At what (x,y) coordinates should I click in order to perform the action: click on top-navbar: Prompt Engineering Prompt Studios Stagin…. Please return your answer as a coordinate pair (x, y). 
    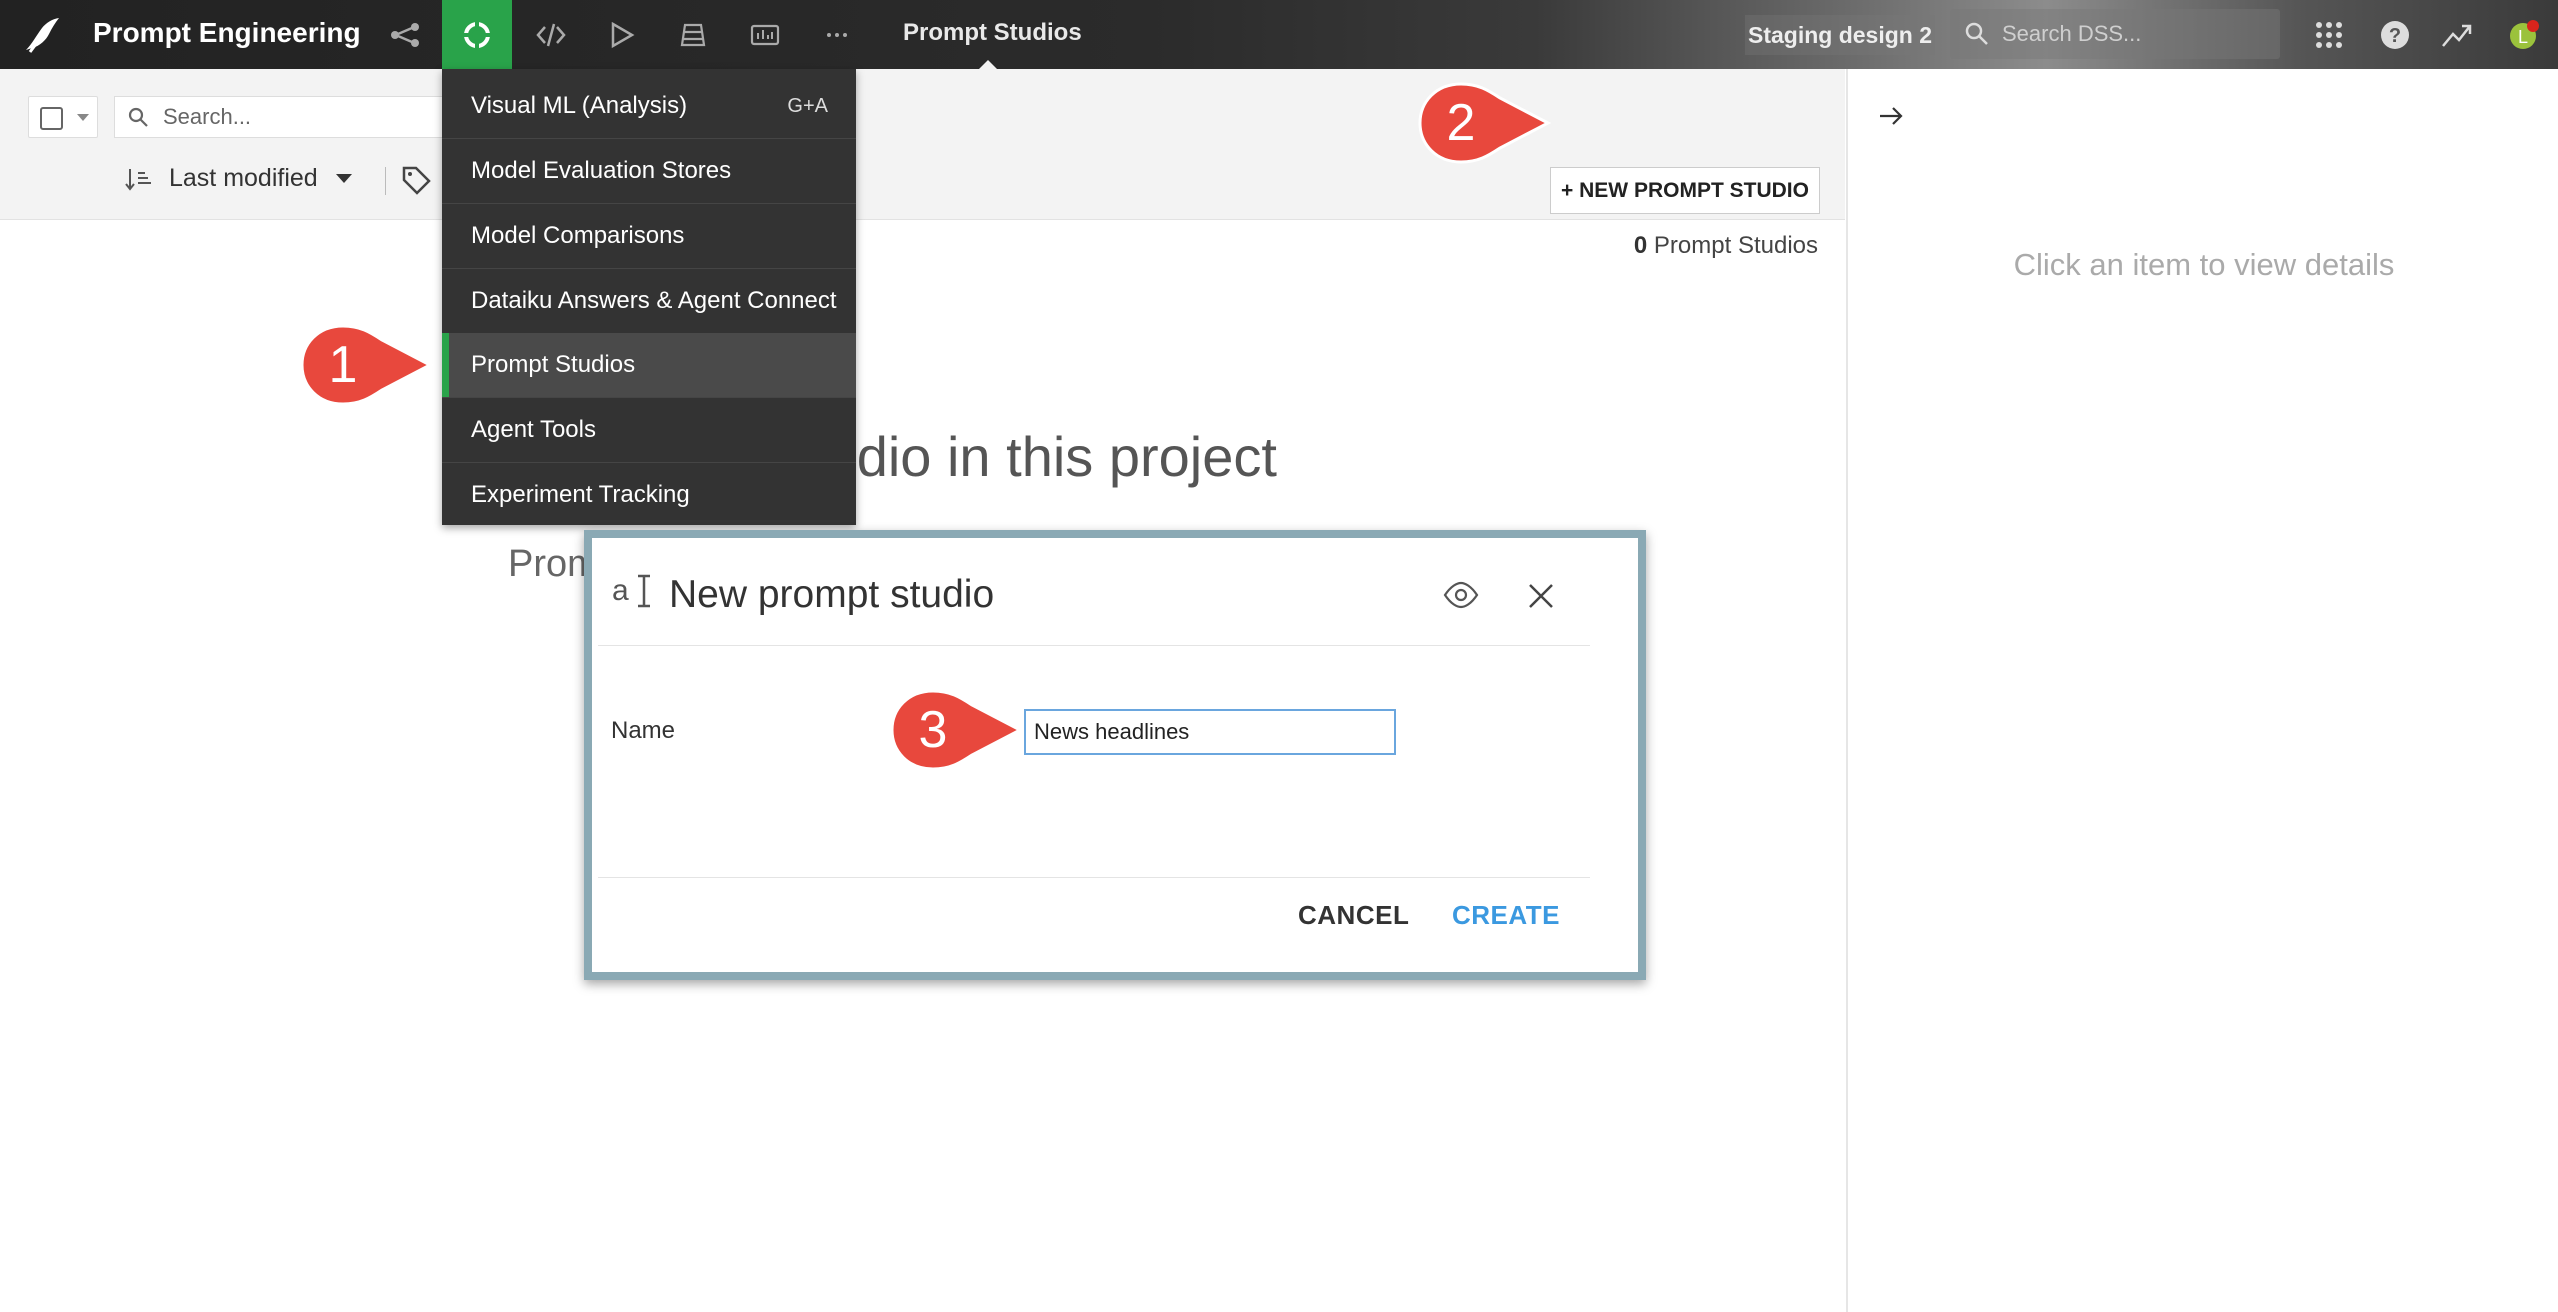
    Looking at the image, I should click on (1279, 35).